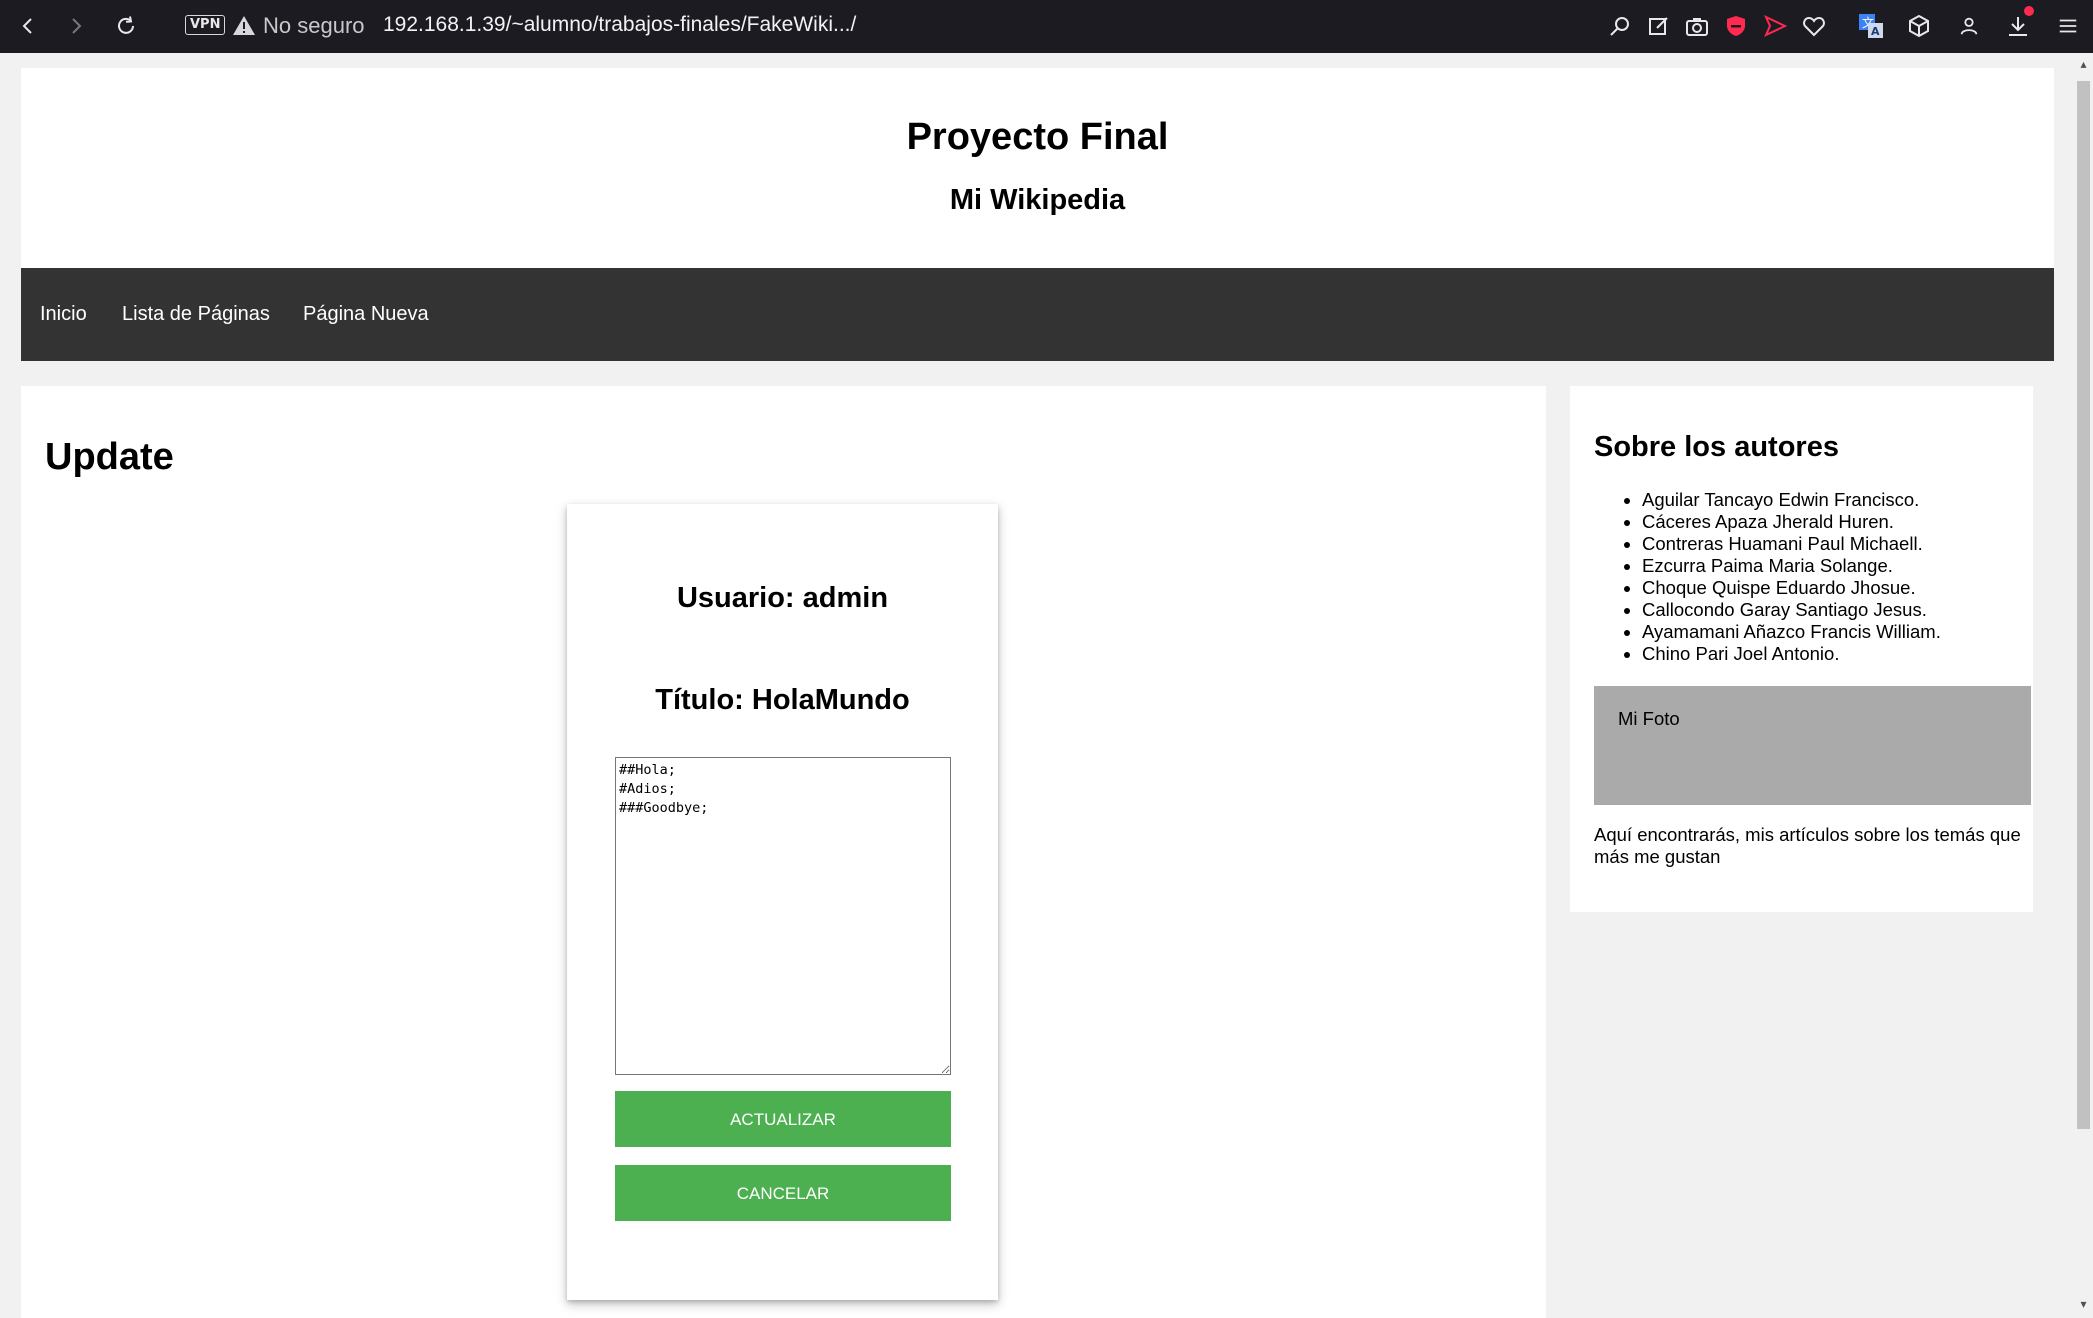 The height and width of the screenshot is (1318, 2093). I want to click on nav-link-lista-paginas: Lista de Páginas, so click(196, 314).